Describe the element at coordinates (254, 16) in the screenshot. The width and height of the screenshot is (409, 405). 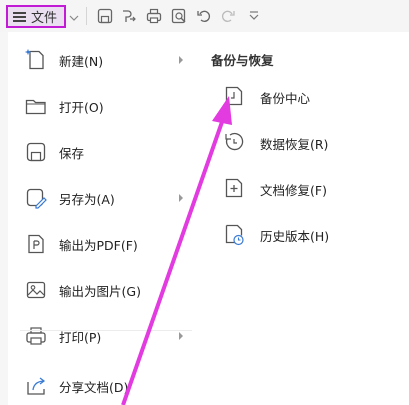
I see `more-dropdown-icon` at that location.